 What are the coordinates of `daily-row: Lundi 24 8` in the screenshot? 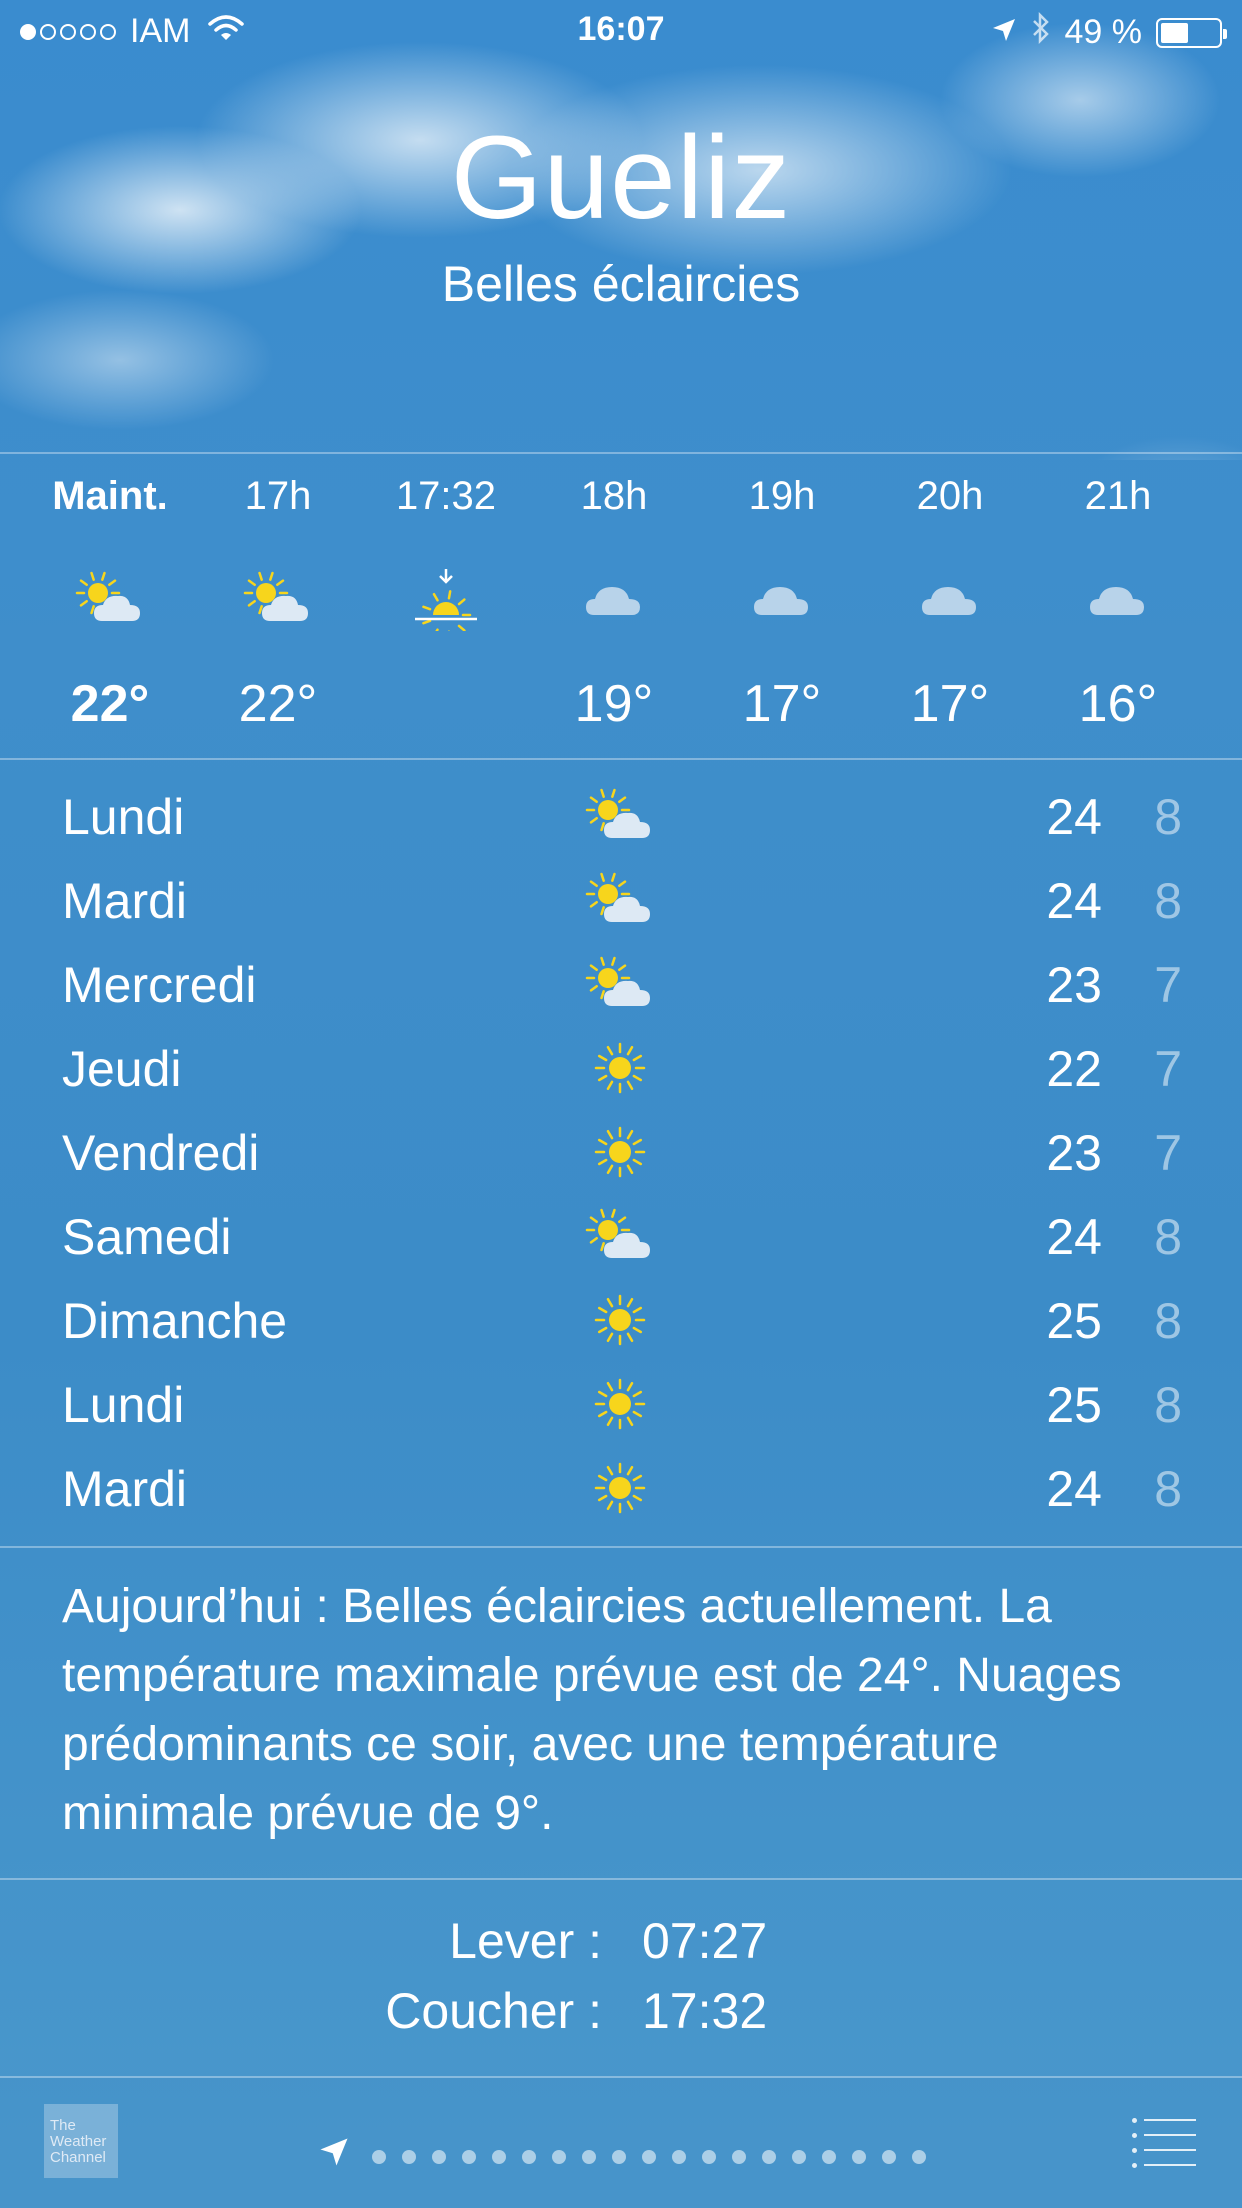 It's located at (621, 818).